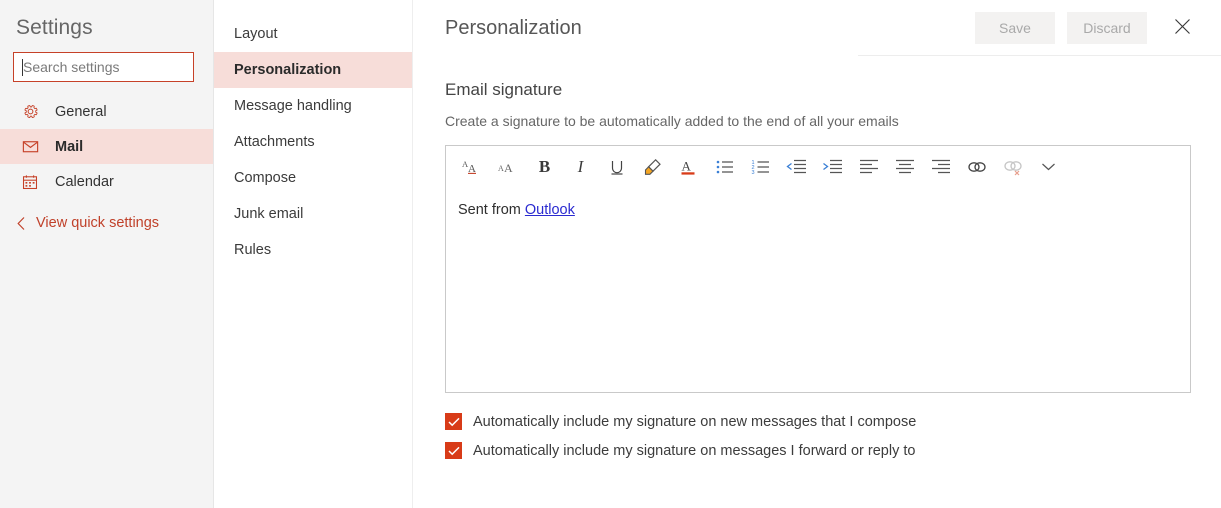 This screenshot has width=1221, height=508. What do you see at coordinates (832, 167) in the screenshot?
I see `increase-indent-icon` at bounding box center [832, 167].